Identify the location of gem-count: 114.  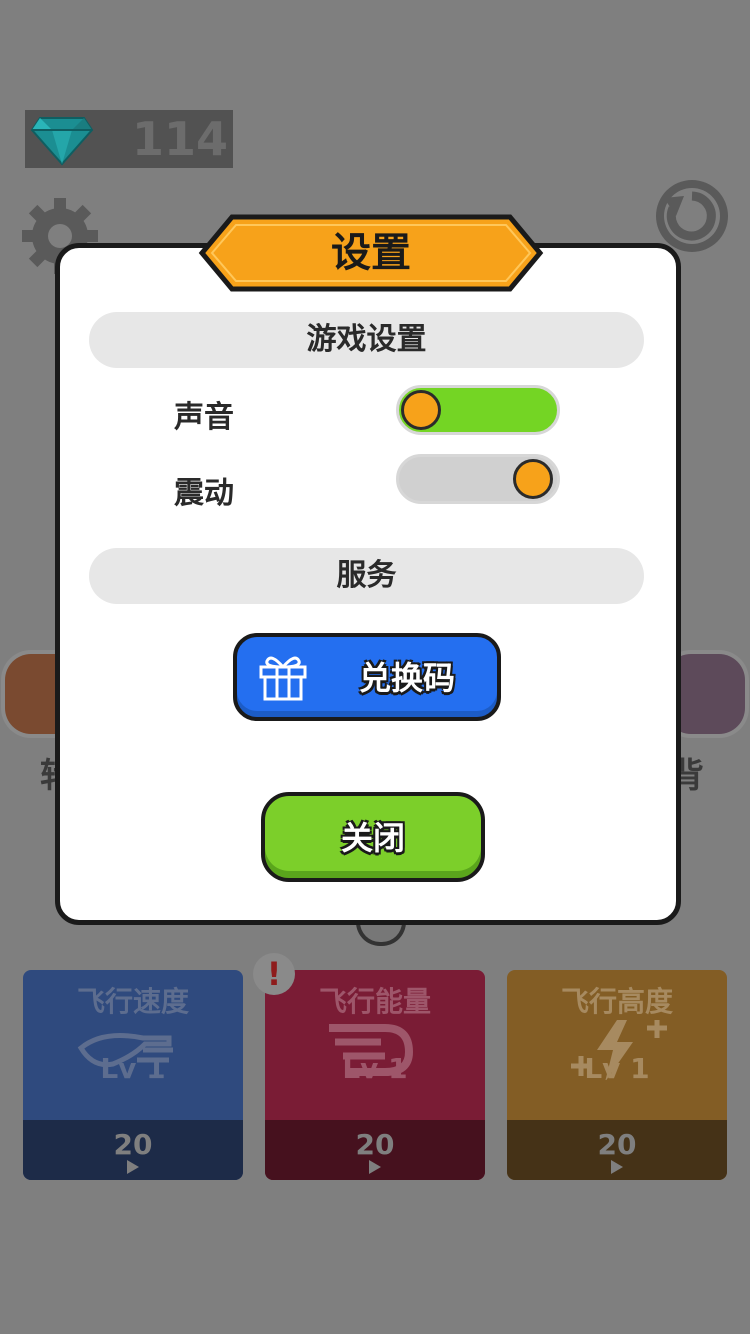
(179, 139).